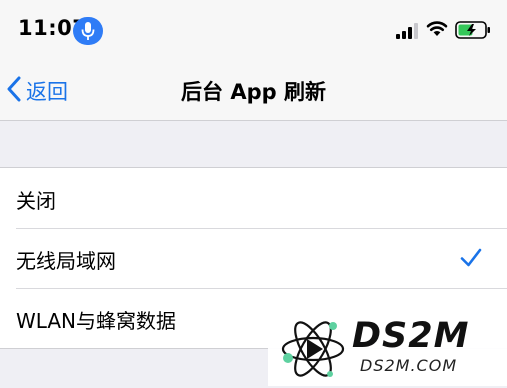 The width and height of the screenshot is (507, 388). I want to click on option-label: WLAN与蜂窝数据, so click(96, 321).